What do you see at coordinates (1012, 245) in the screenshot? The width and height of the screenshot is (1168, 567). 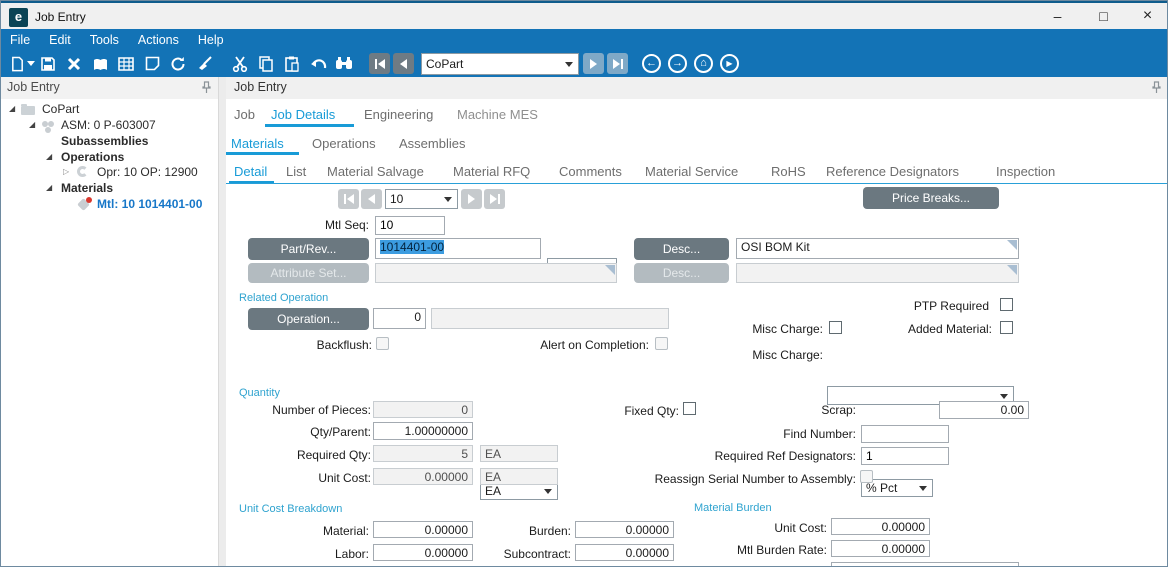 I see `expand-corner-icon` at bounding box center [1012, 245].